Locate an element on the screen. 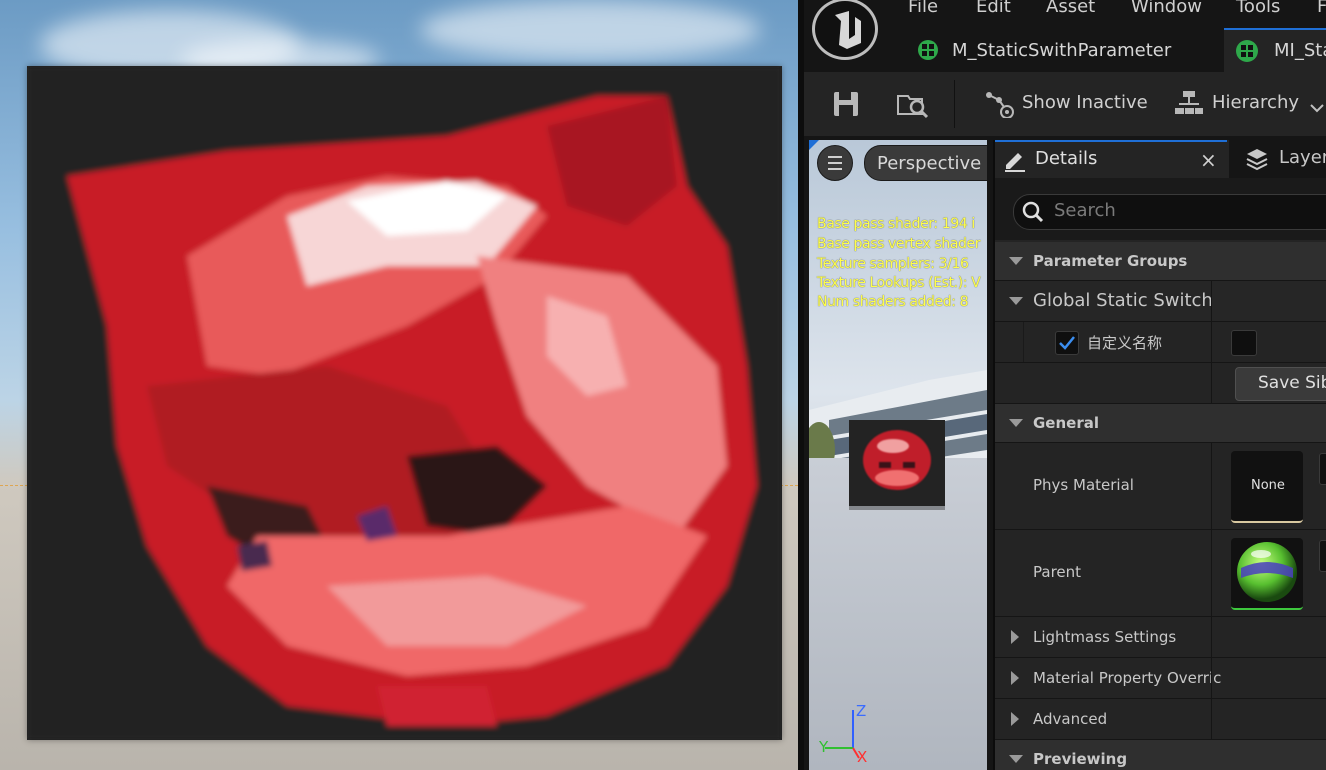 The height and width of the screenshot is (770, 1326). chevron-down-icon is located at coordinates (1317, 107).